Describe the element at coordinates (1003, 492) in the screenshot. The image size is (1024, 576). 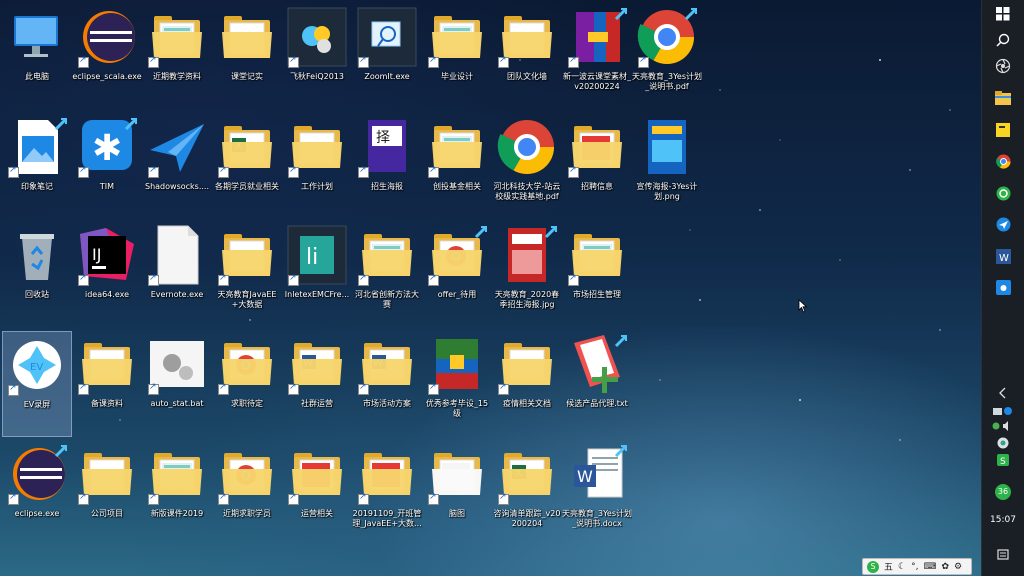
I see `badge-icon: 36` at that location.